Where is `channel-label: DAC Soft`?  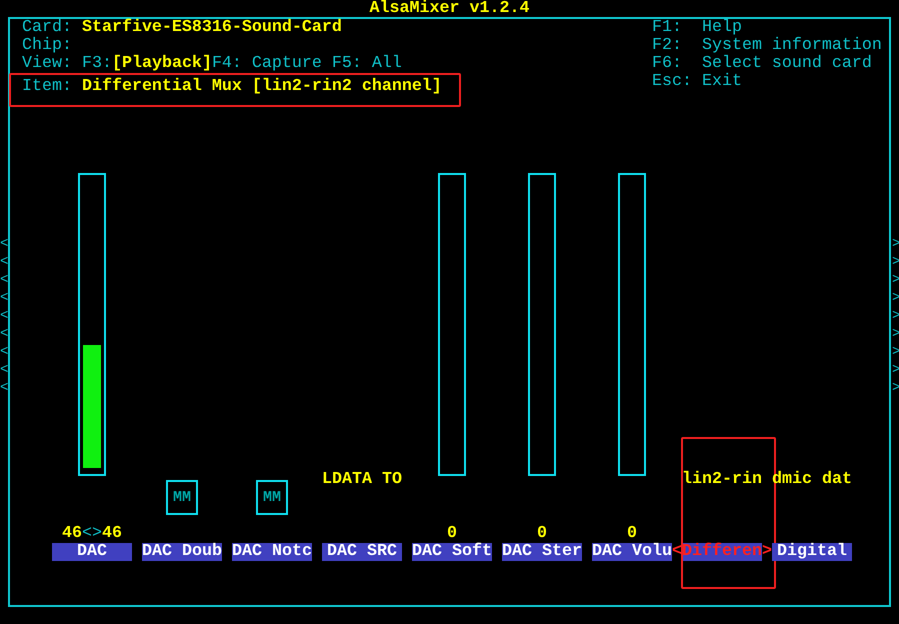 channel-label: DAC Soft is located at coordinates (452, 552).